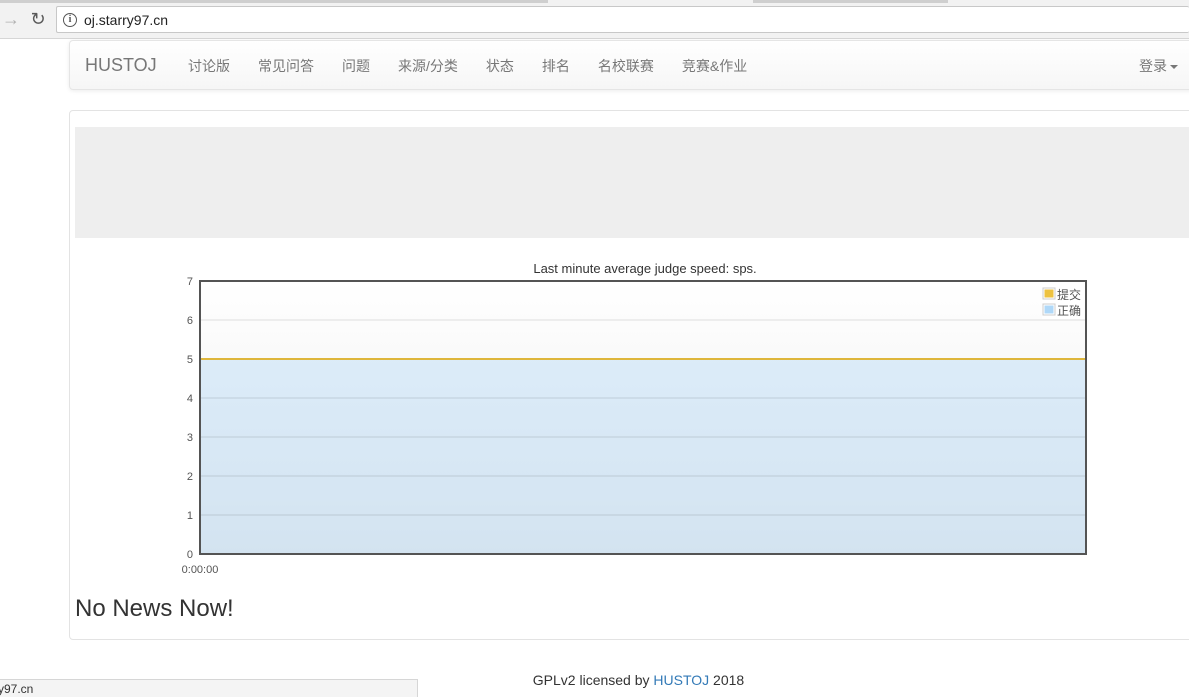 Image resolution: width=1189 pixels, height=697 pixels. What do you see at coordinates (727, 680) in the screenshot?
I see `footer-year: 2018` at bounding box center [727, 680].